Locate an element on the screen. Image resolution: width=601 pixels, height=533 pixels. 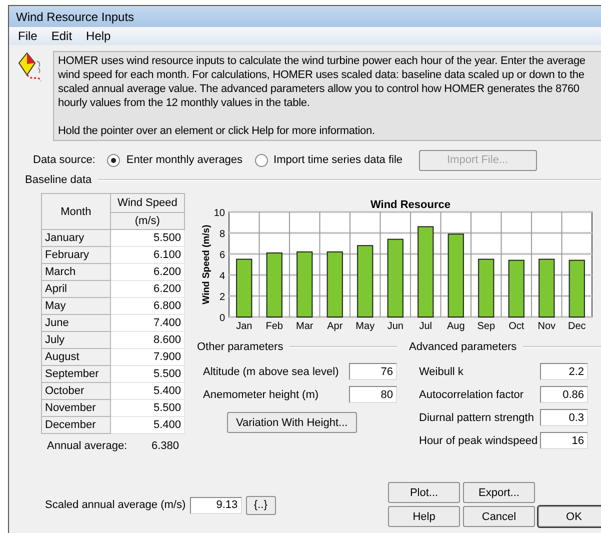
input-field: 80 is located at coordinates (373, 394).